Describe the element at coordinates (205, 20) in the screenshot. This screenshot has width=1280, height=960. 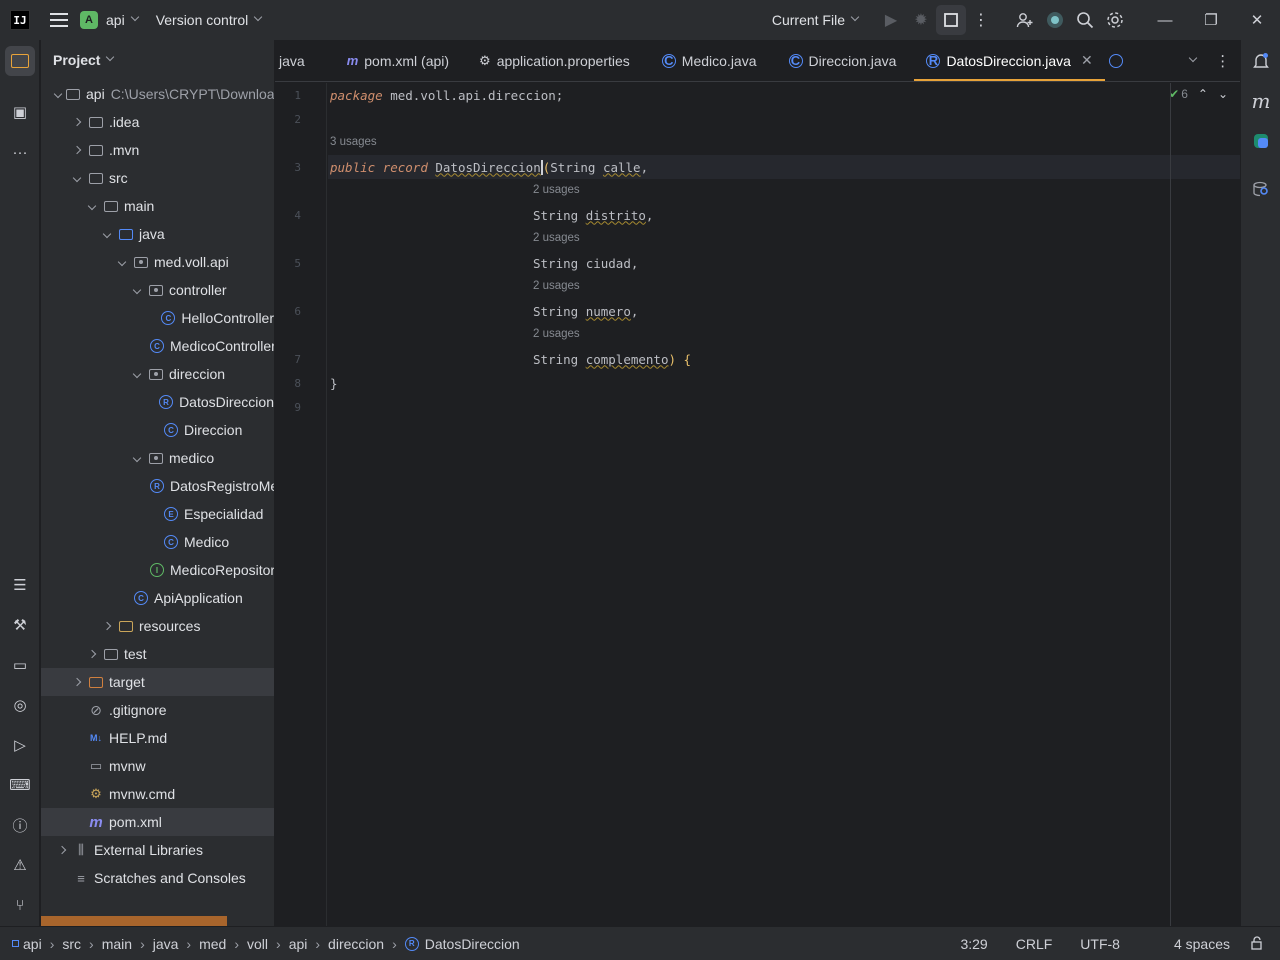
I see `vcs-widget: Version control` at that location.